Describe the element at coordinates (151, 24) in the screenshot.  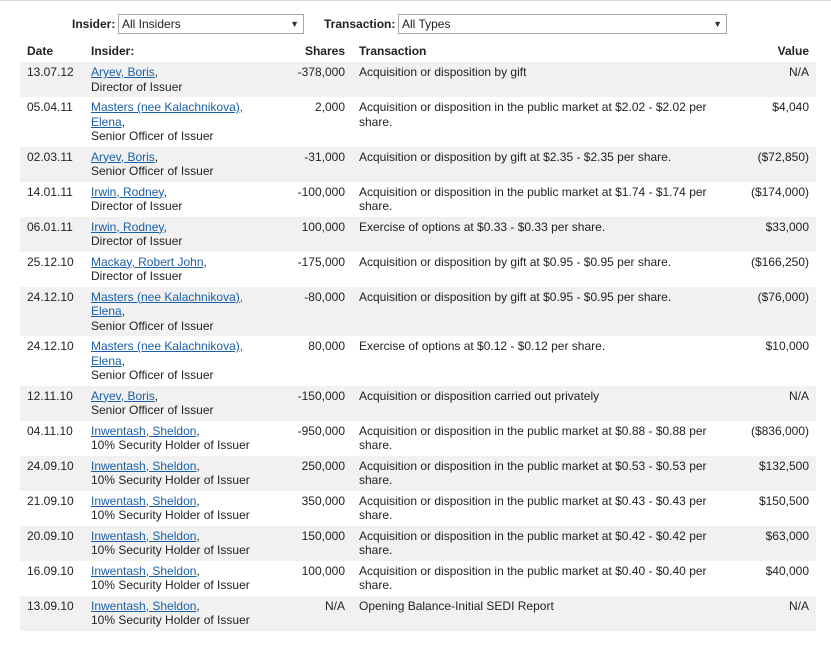
I see `insider-filter-value: All Insiders` at that location.